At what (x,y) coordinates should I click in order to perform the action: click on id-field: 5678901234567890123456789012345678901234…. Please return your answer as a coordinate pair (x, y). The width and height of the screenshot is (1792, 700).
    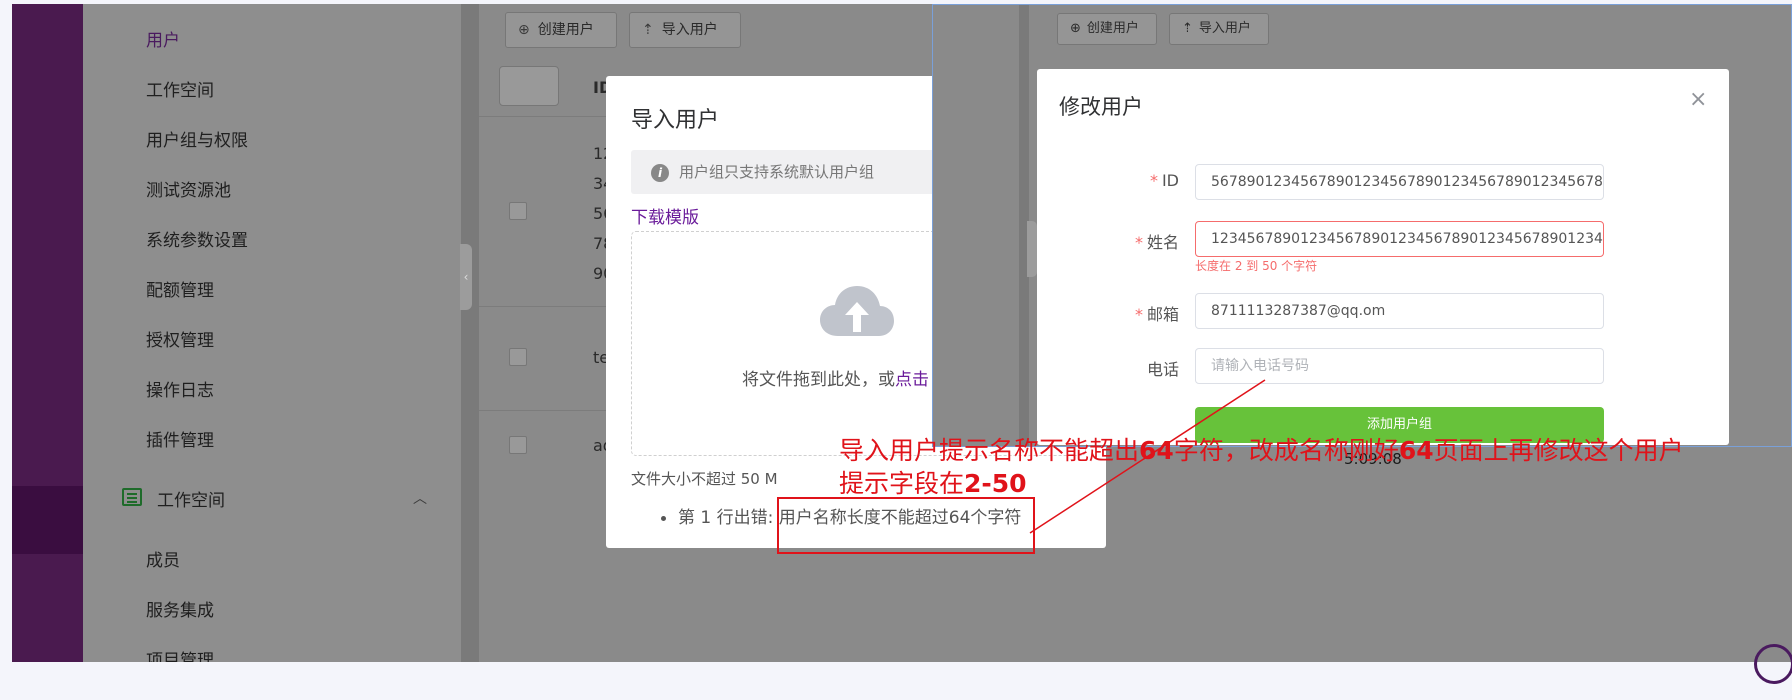
    Looking at the image, I should click on (1399, 182).